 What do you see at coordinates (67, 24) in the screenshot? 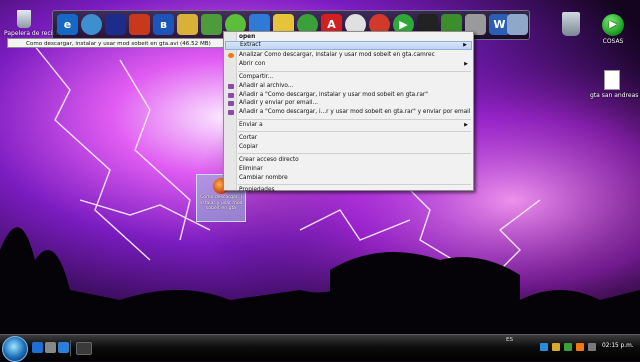
I see `ie-icon: e` at bounding box center [67, 24].